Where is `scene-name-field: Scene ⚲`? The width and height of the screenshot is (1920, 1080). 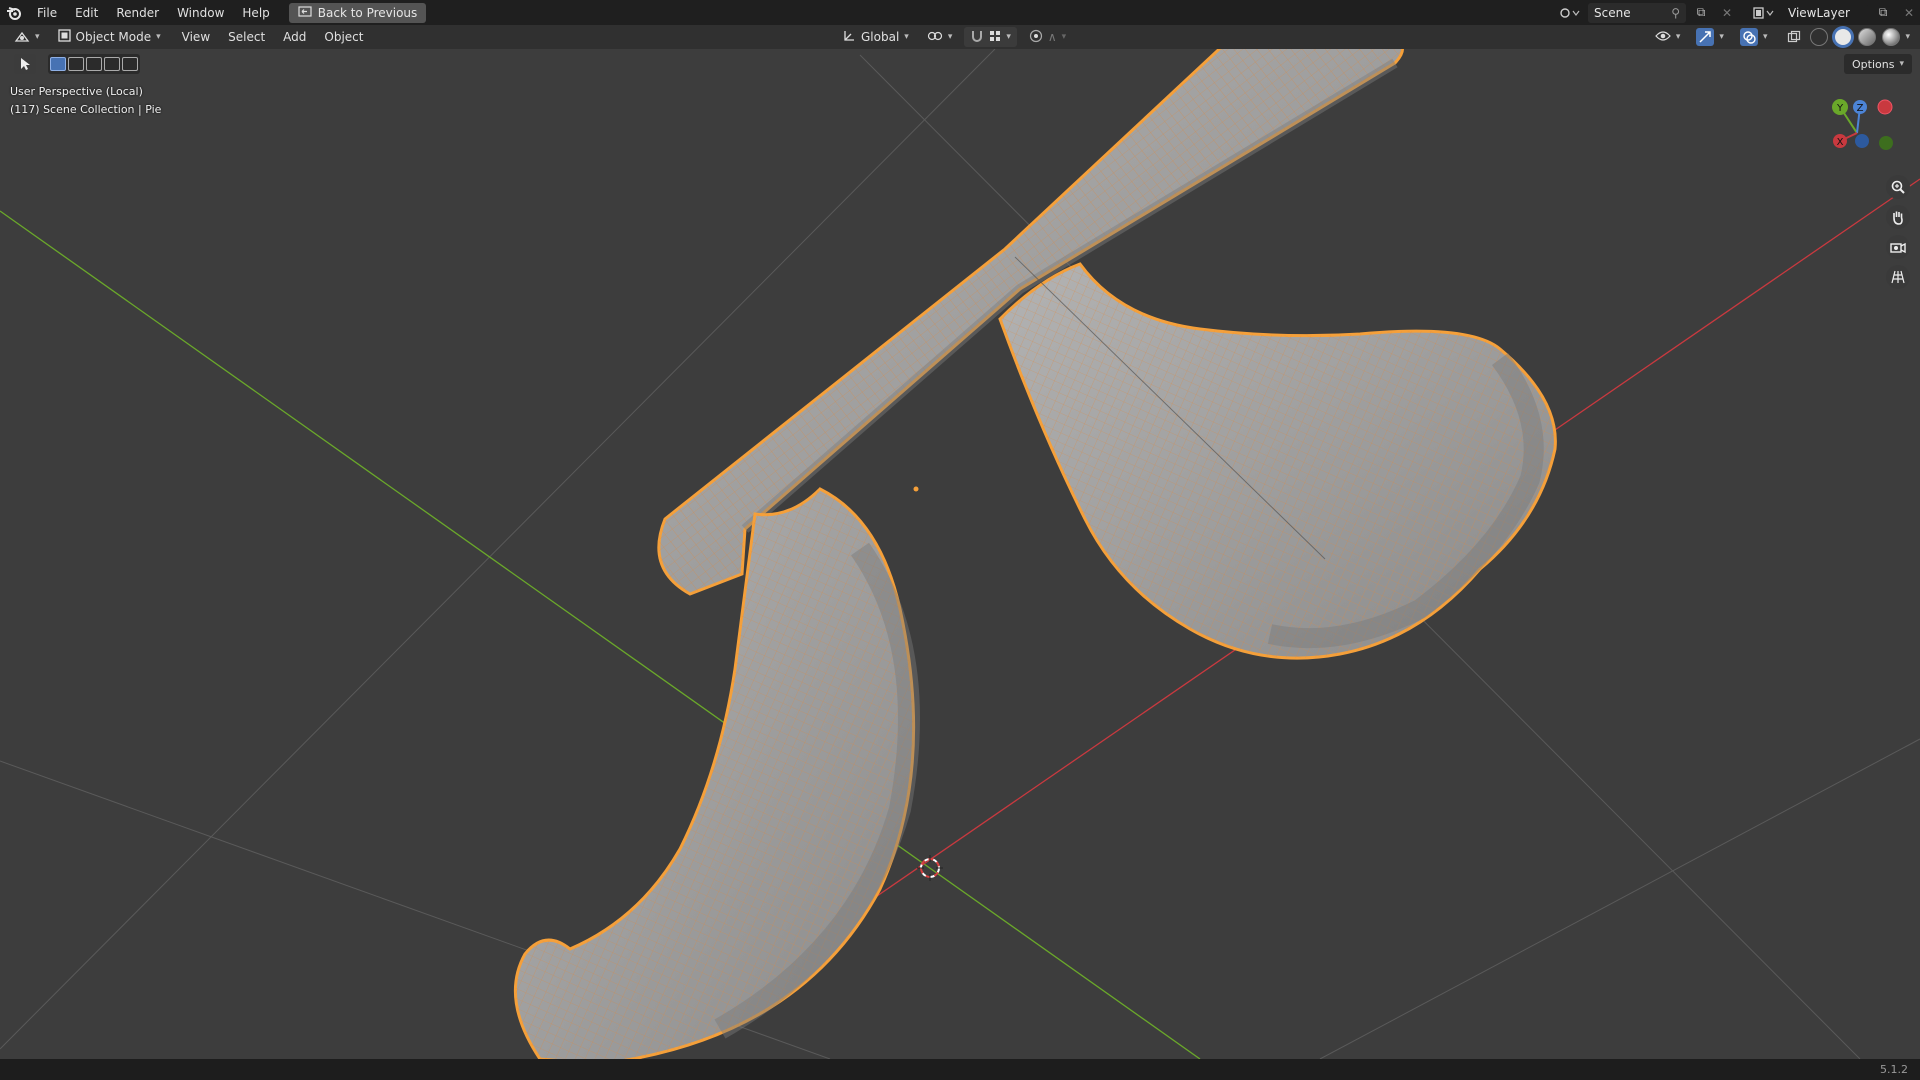 scene-name-field: Scene ⚲ is located at coordinates (1637, 12).